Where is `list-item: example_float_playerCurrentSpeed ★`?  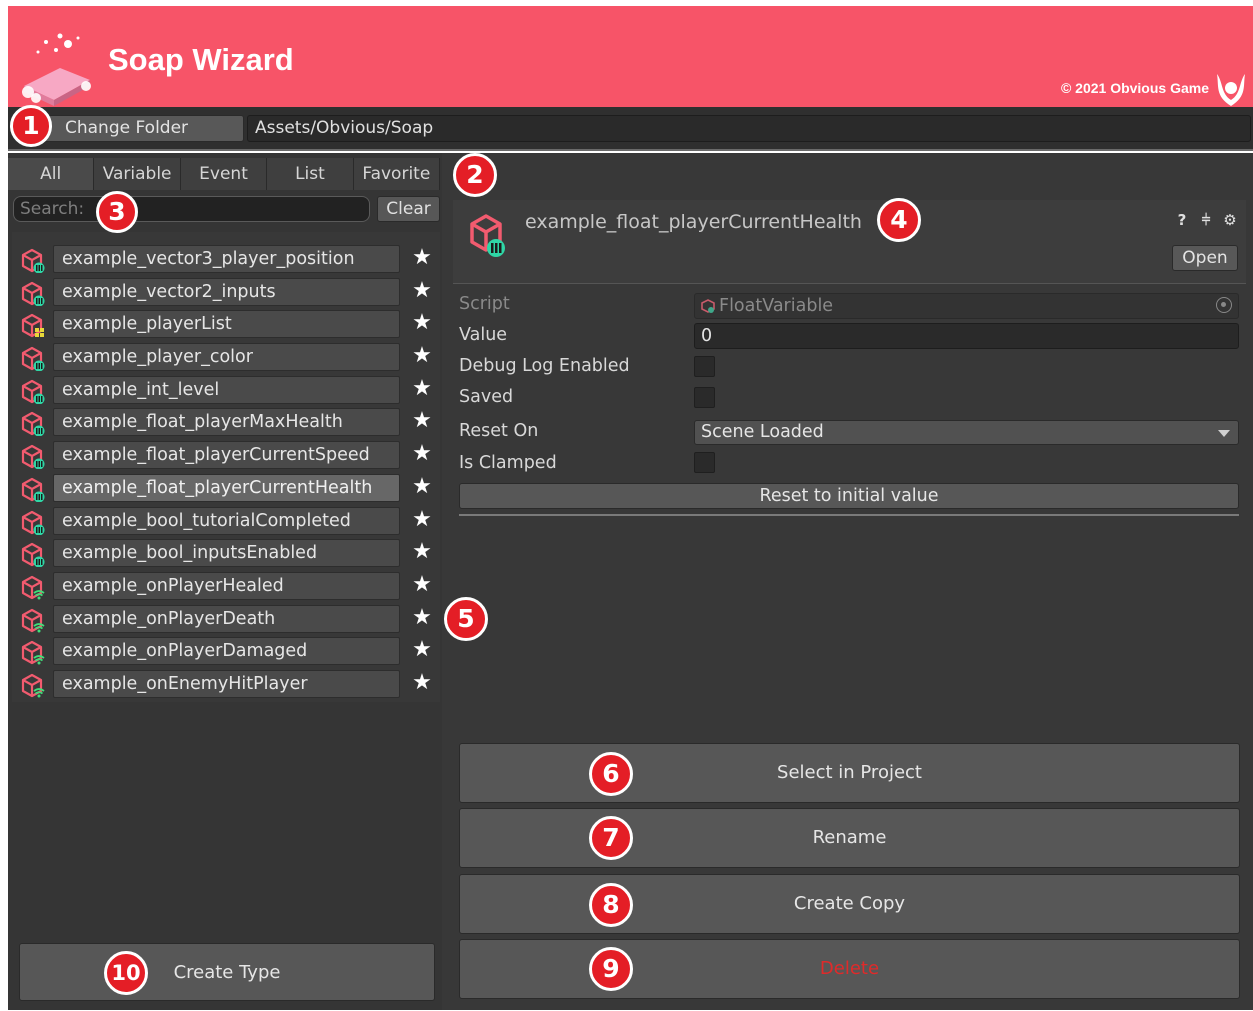 list-item: example_float_playerCurrentSpeed ★ is located at coordinates (228, 456).